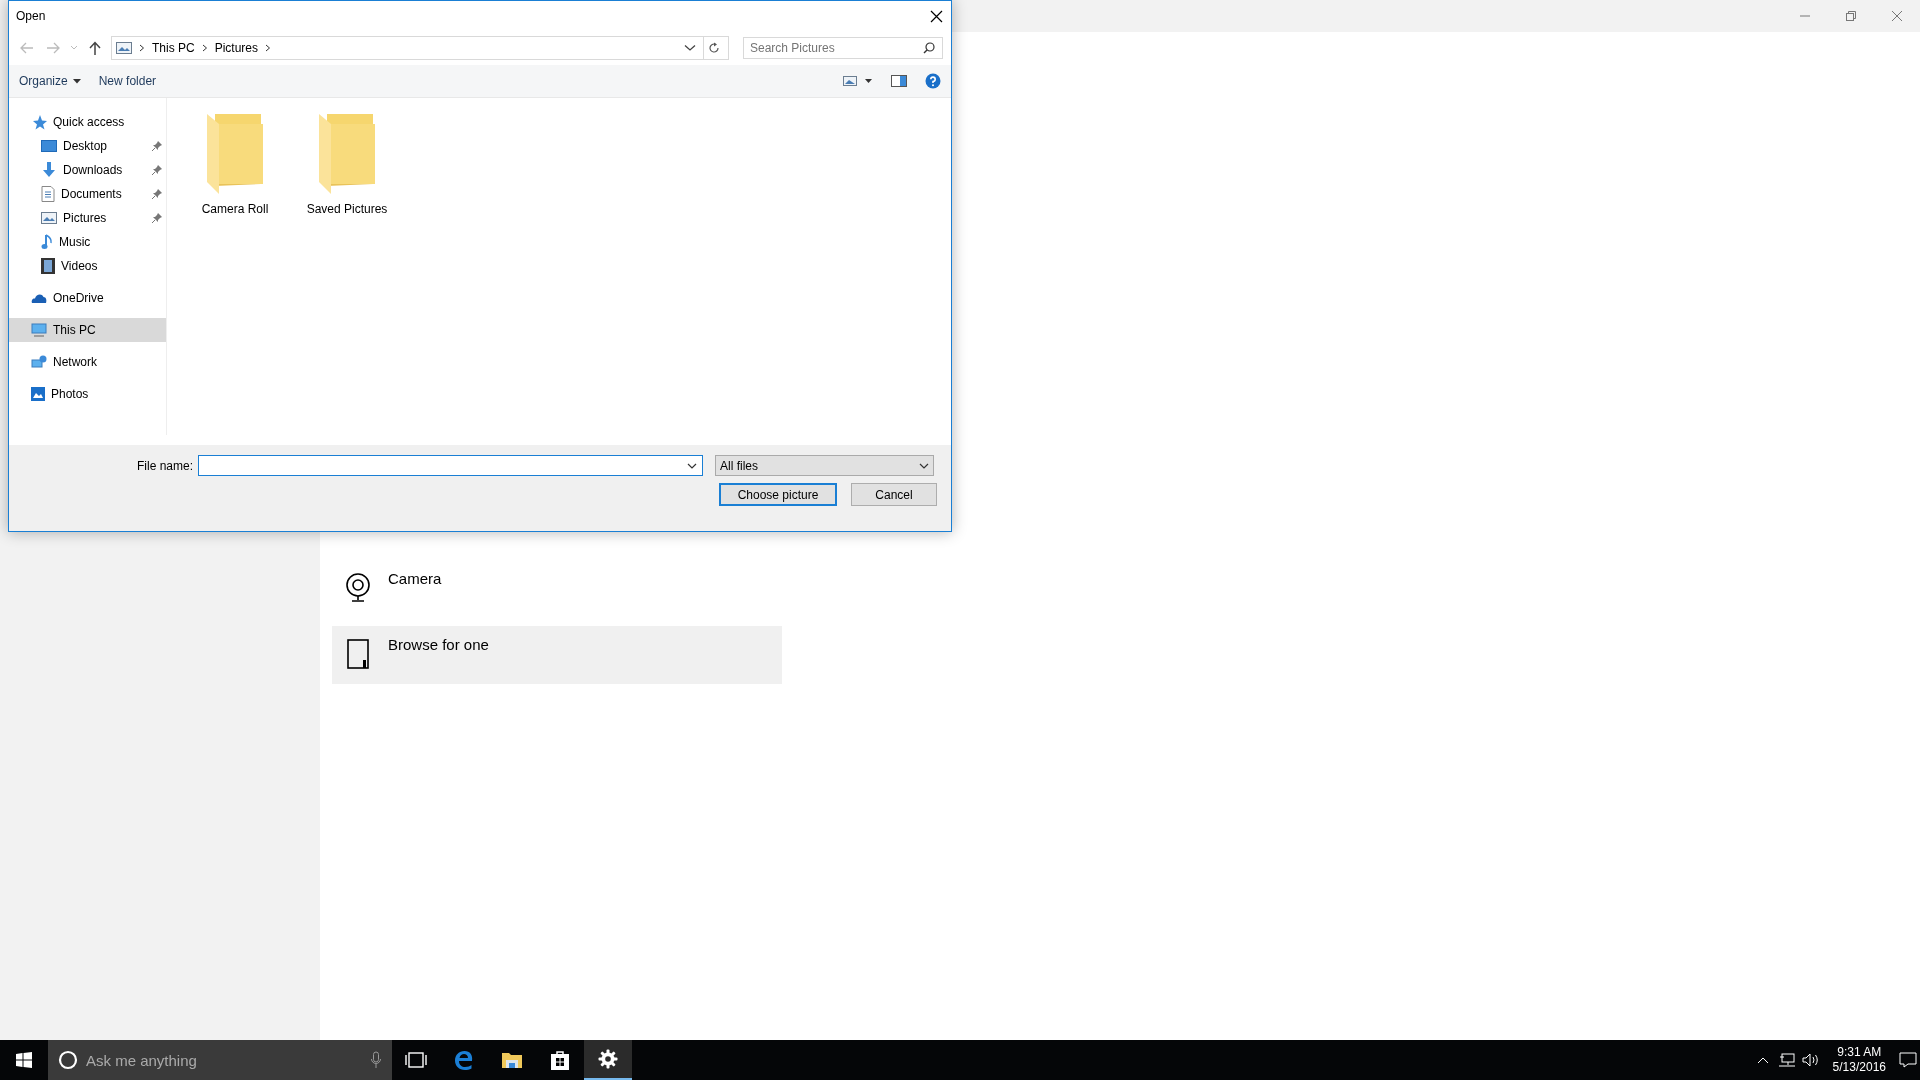 This screenshot has width=1920, height=1080. What do you see at coordinates (31, 16) in the screenshot?
I see `window-title: Open` at bounding box center [31, 16].